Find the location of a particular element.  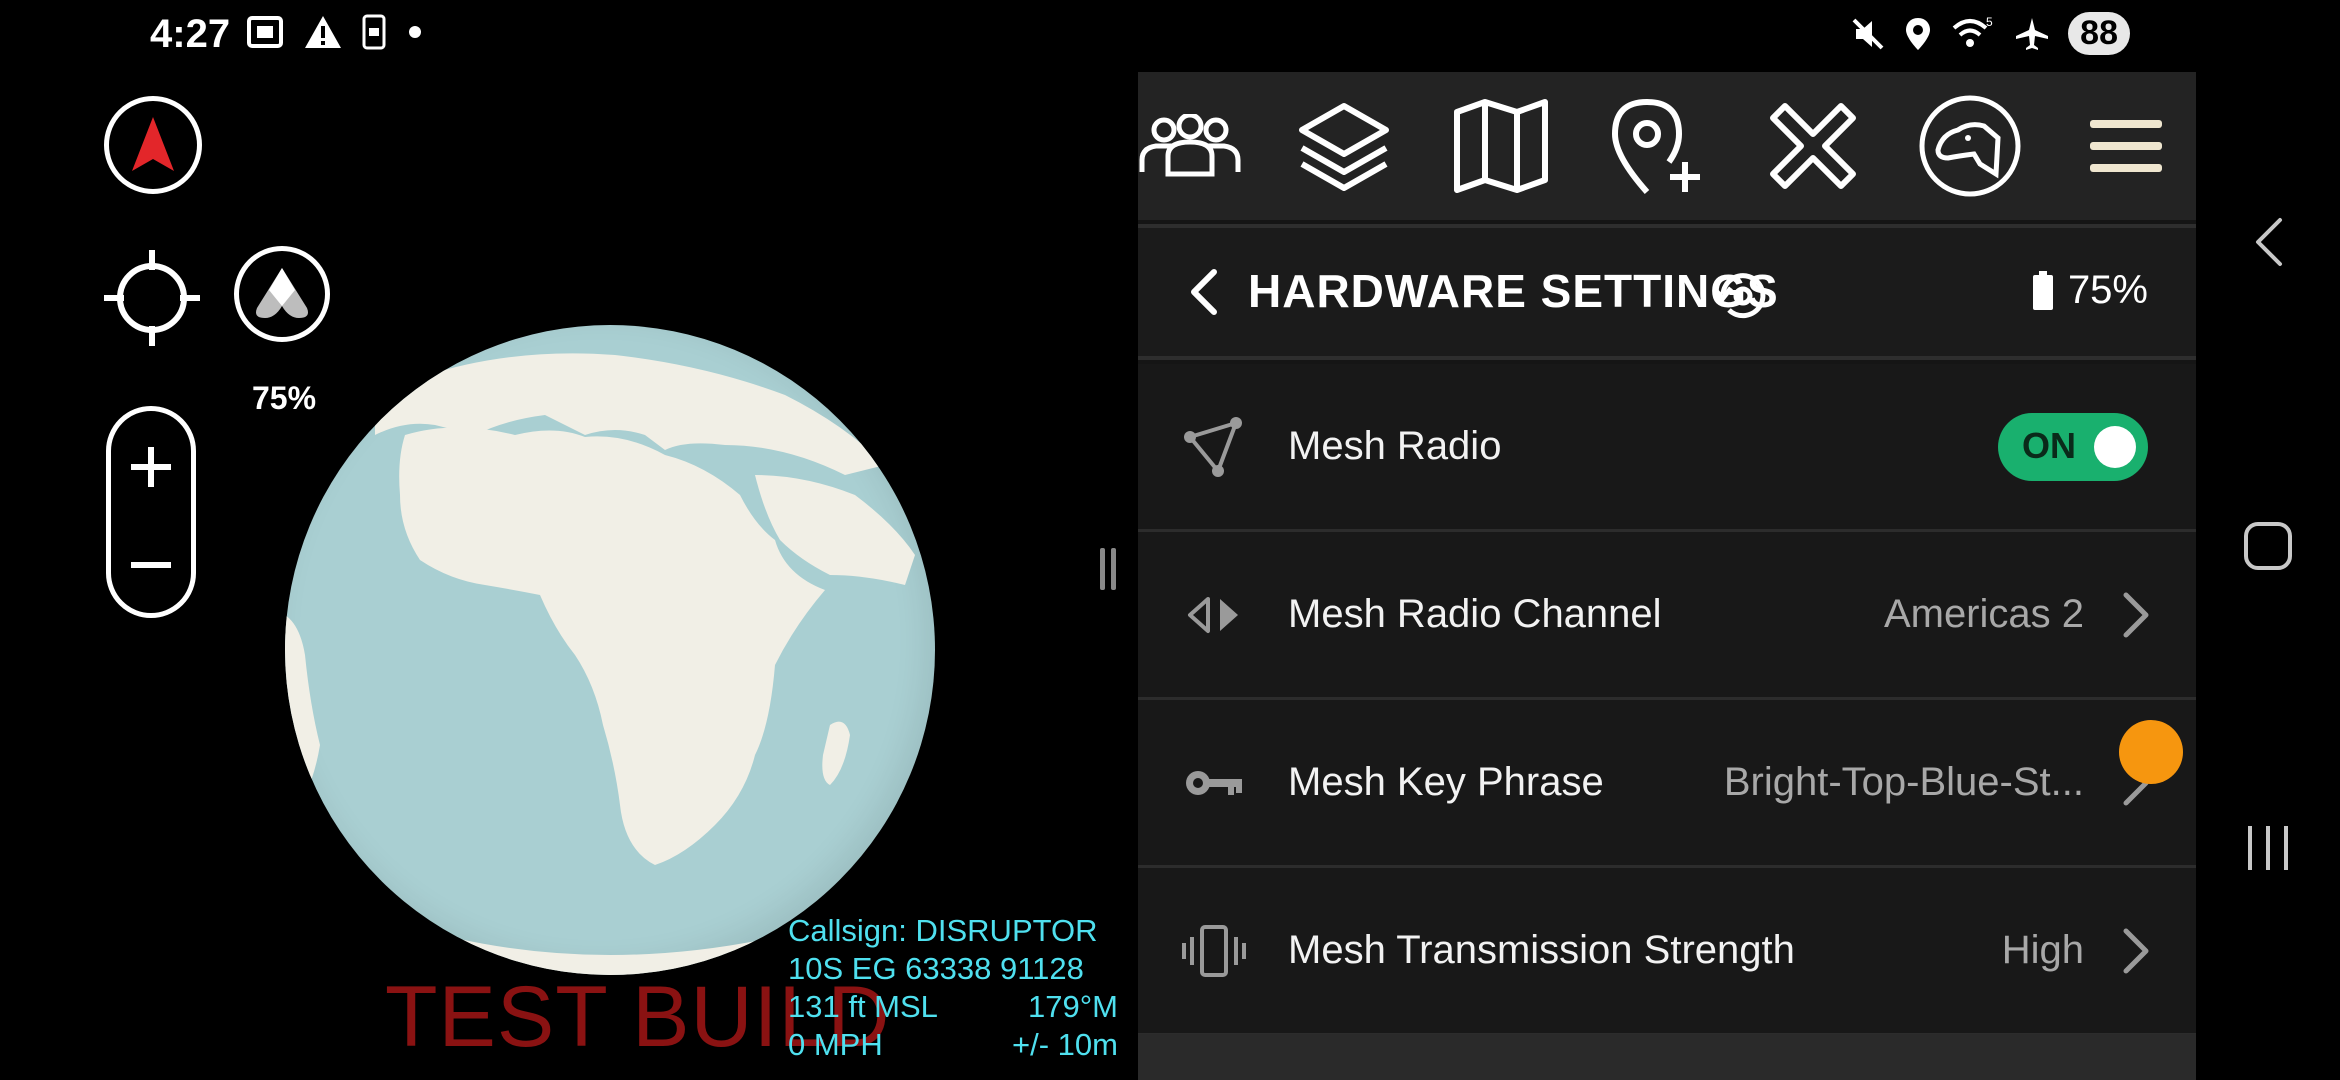

main-menu-button is located at coordinates (2126, 146).